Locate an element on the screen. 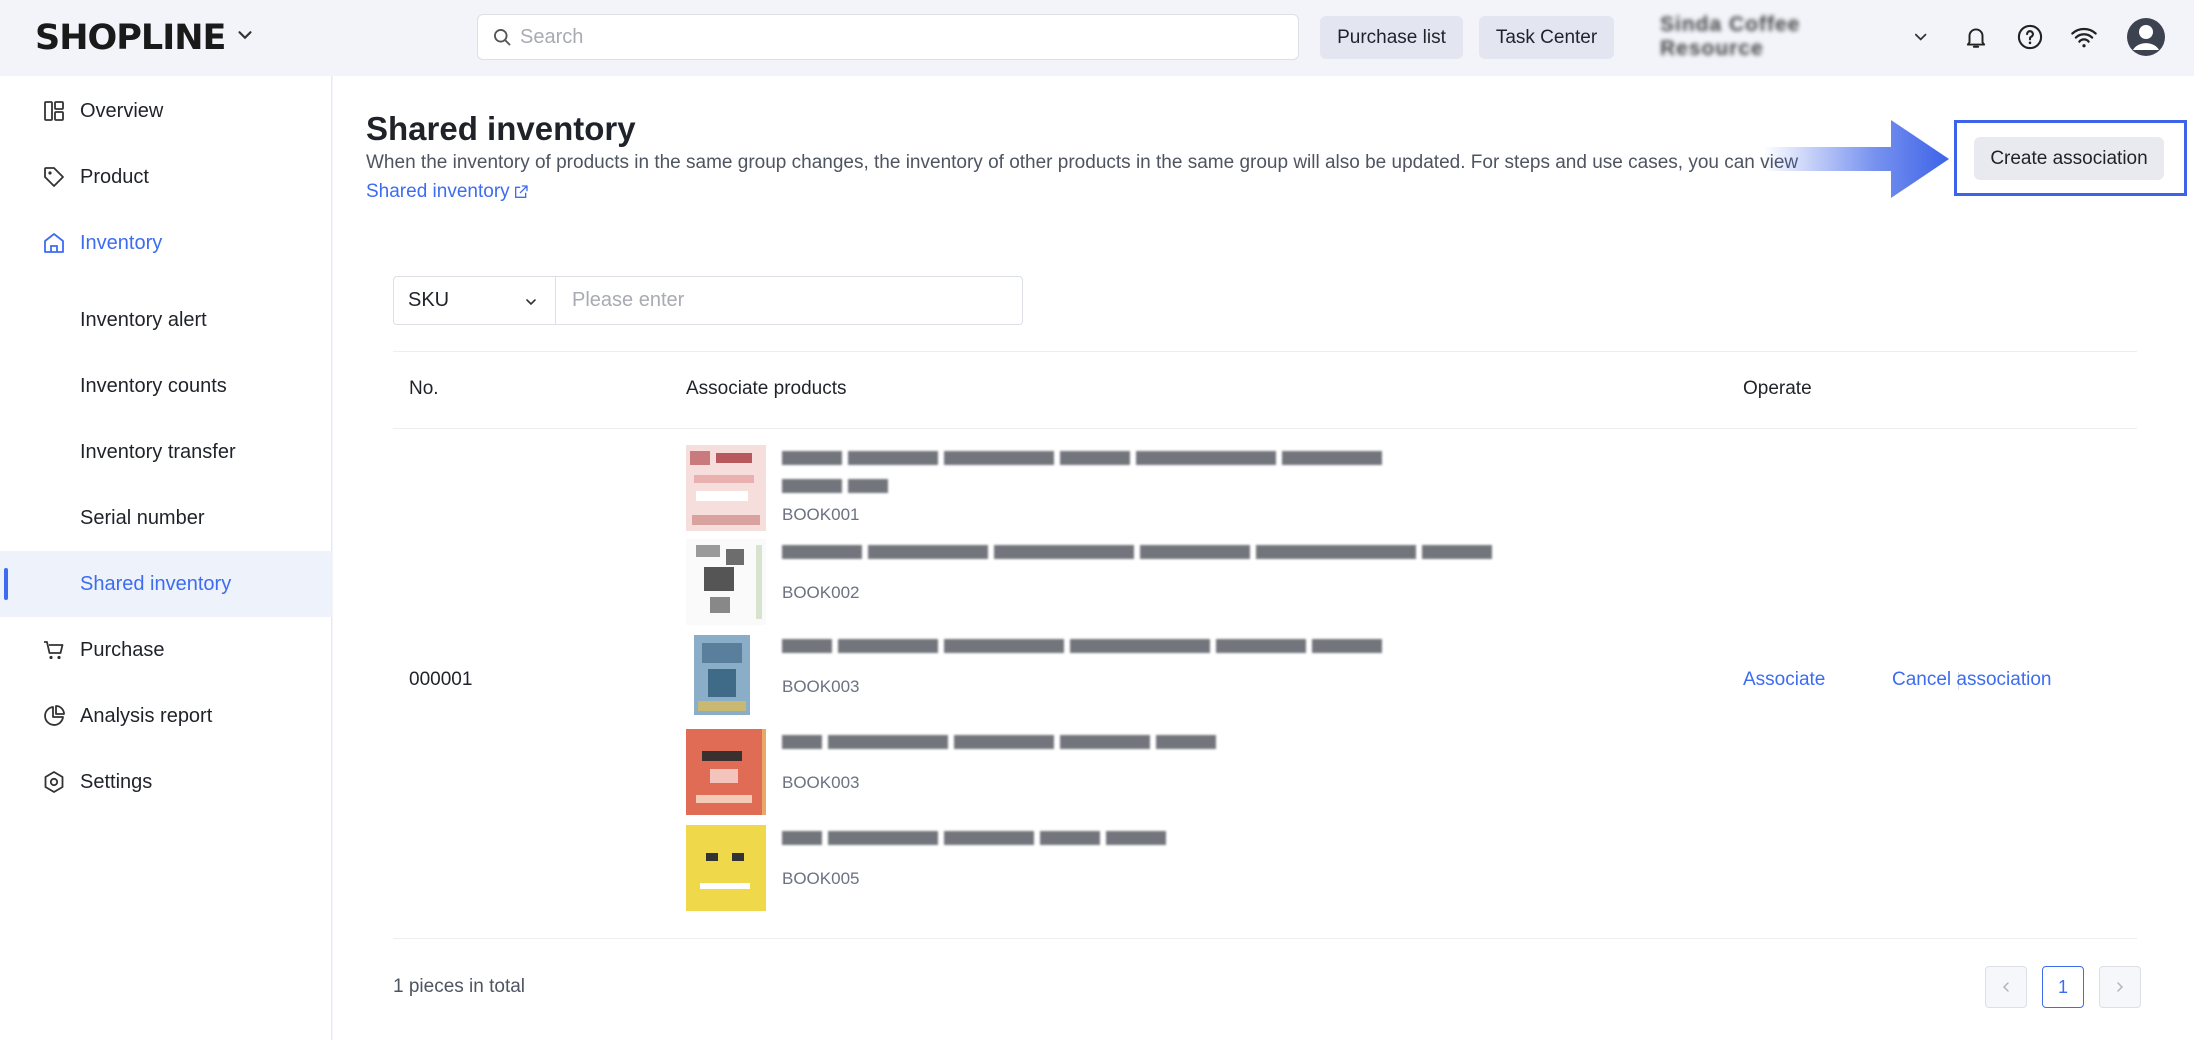  sidebar-item-analysis-report: Analysis report is located at coordinates (166, 716).